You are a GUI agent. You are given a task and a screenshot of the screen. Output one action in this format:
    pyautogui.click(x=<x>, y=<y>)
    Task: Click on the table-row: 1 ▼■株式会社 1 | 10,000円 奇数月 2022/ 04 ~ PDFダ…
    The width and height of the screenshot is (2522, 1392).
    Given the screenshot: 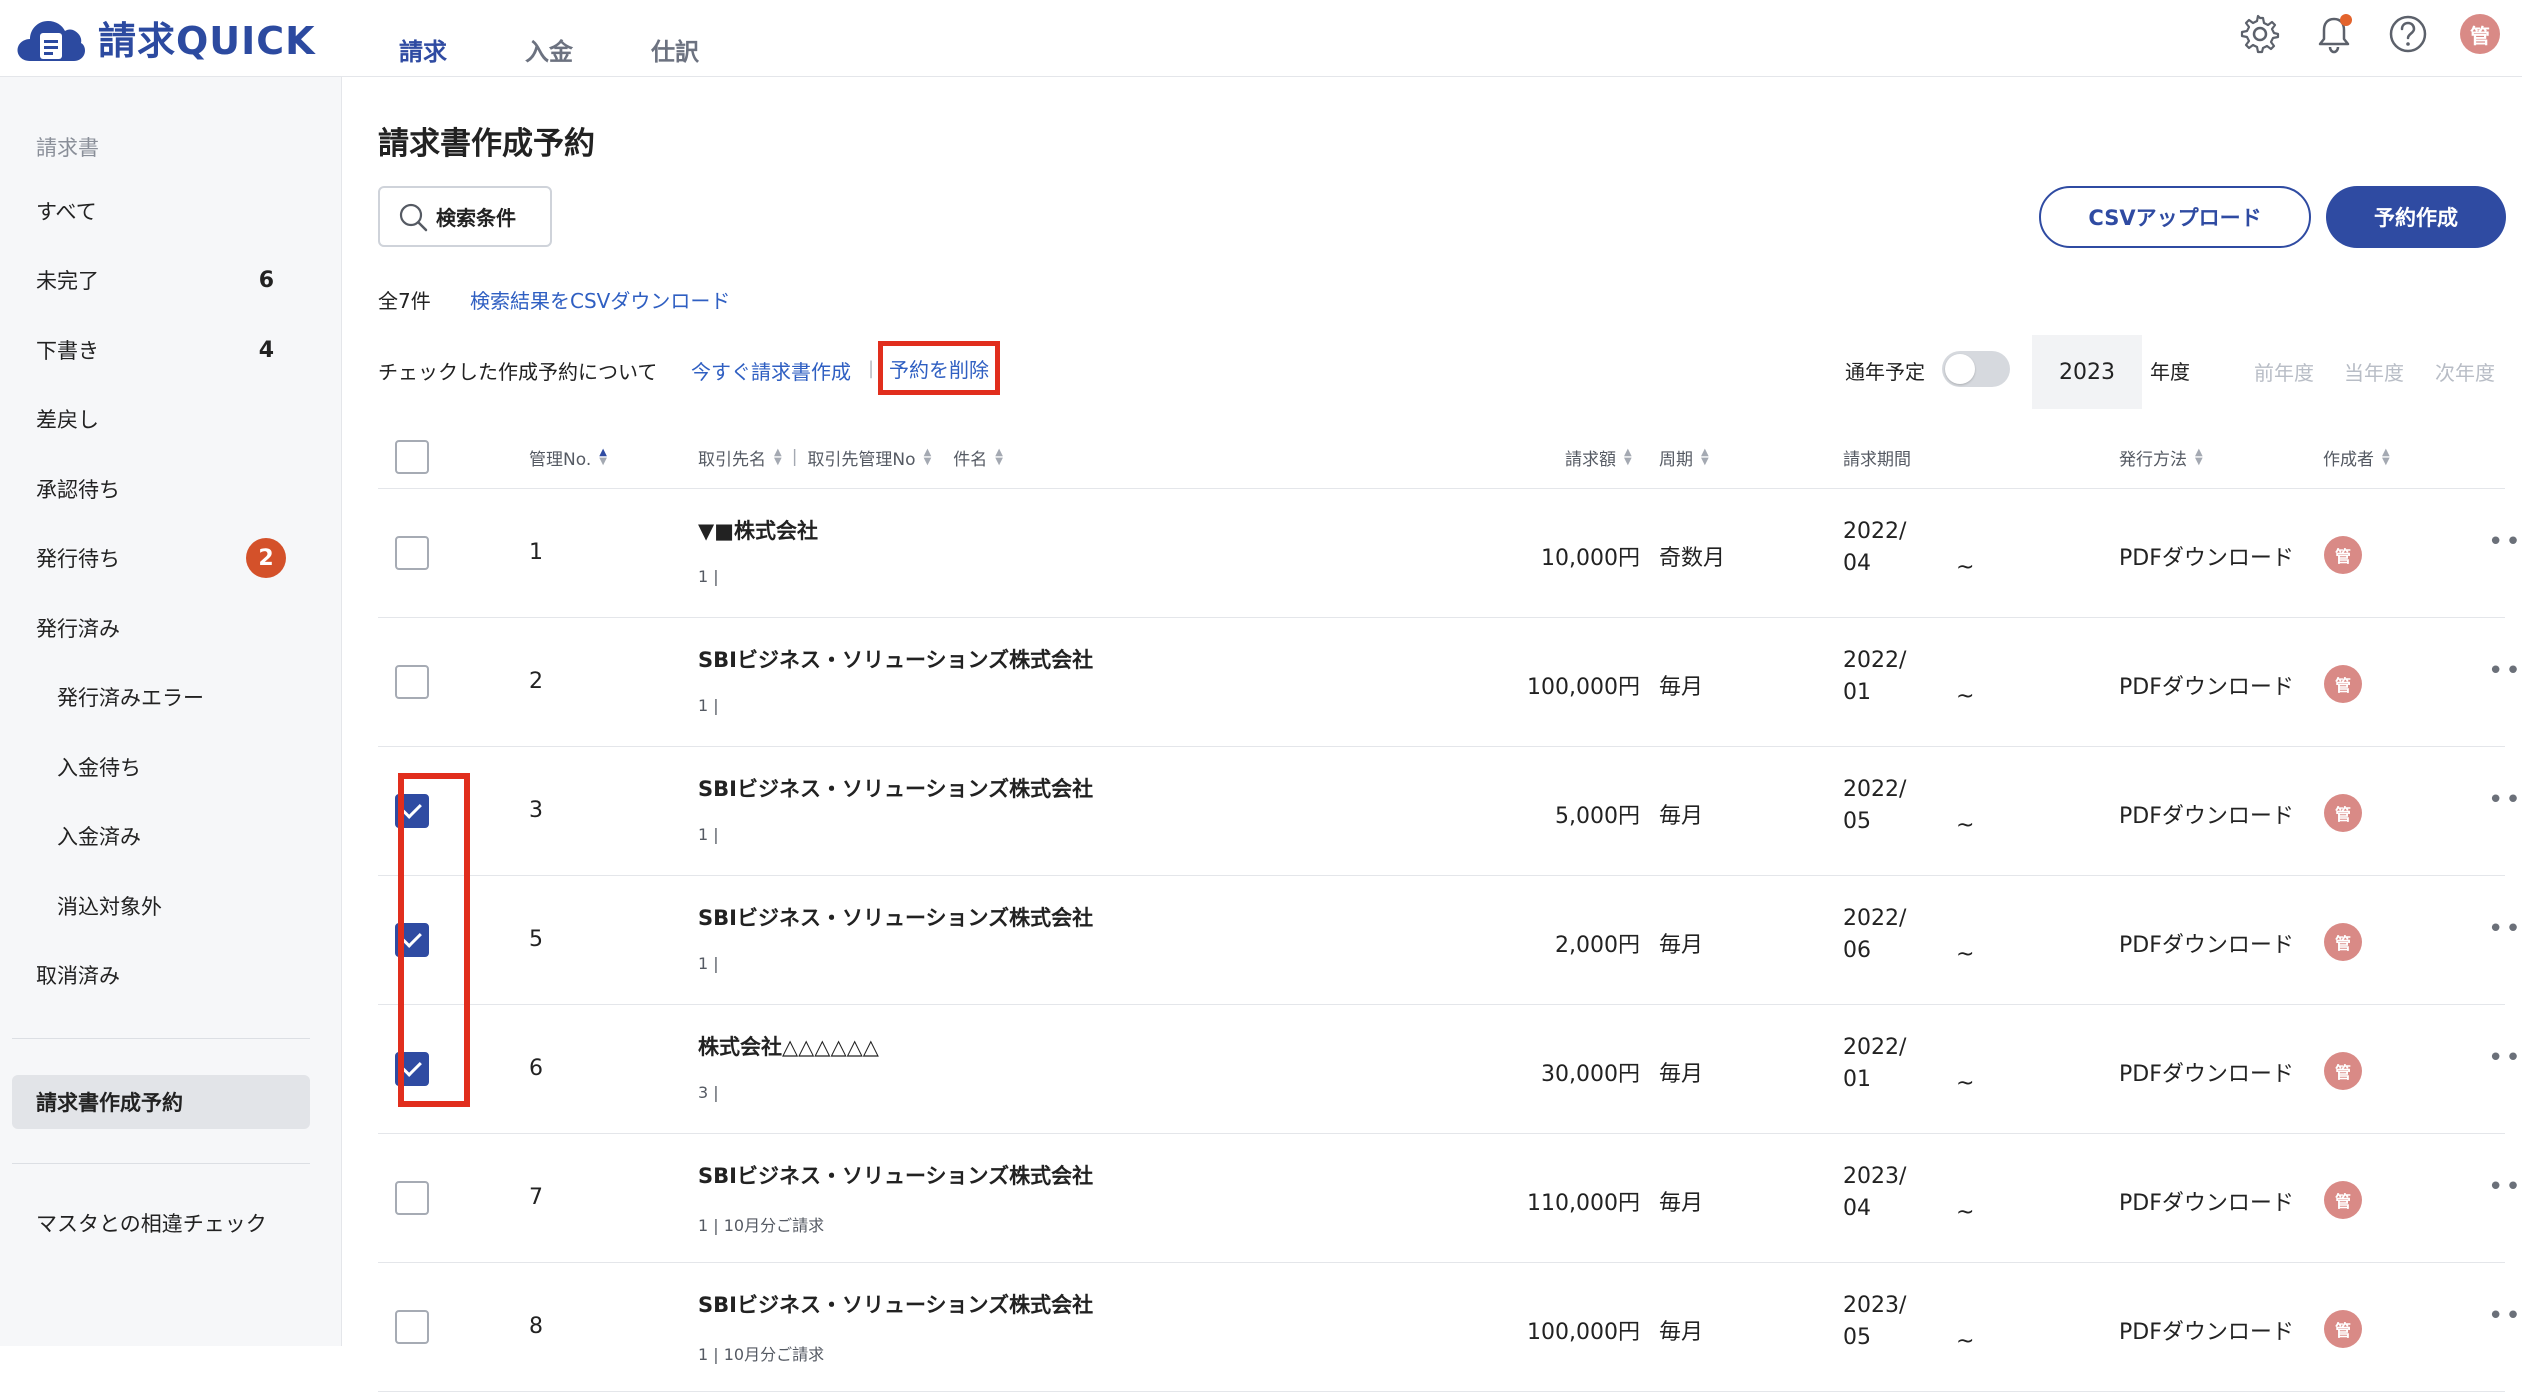 What is the action you would take?
    pyautogui.click(x=1450, y=553)
    